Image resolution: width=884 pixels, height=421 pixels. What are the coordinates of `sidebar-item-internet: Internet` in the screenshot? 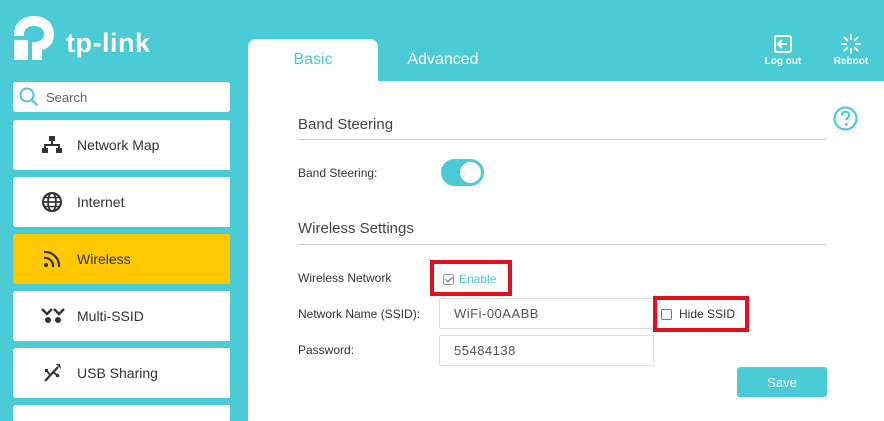 It's located at (121, 202).